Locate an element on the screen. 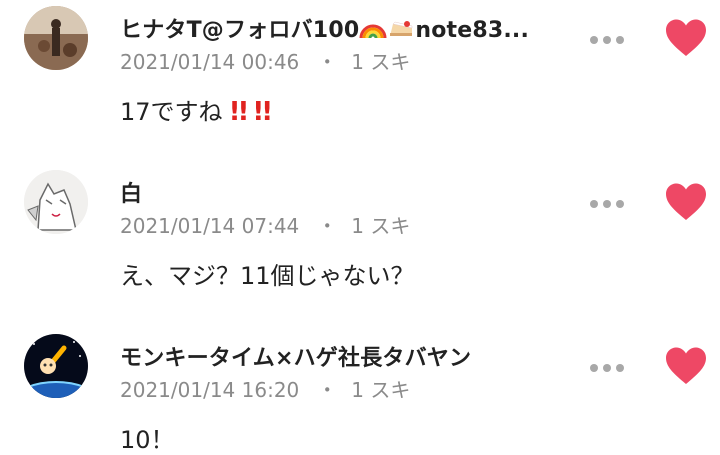  cake-icon is located at coordinates (401, 31).